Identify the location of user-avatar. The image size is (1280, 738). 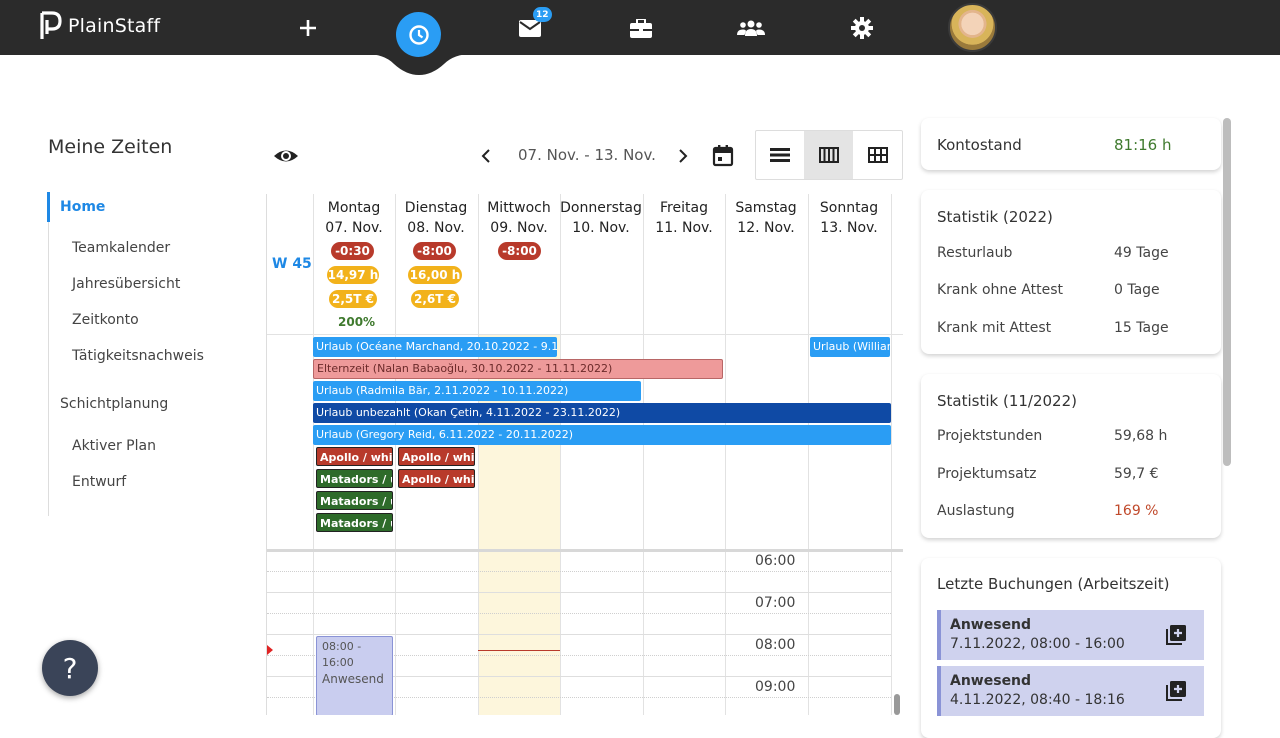
(972, 27).